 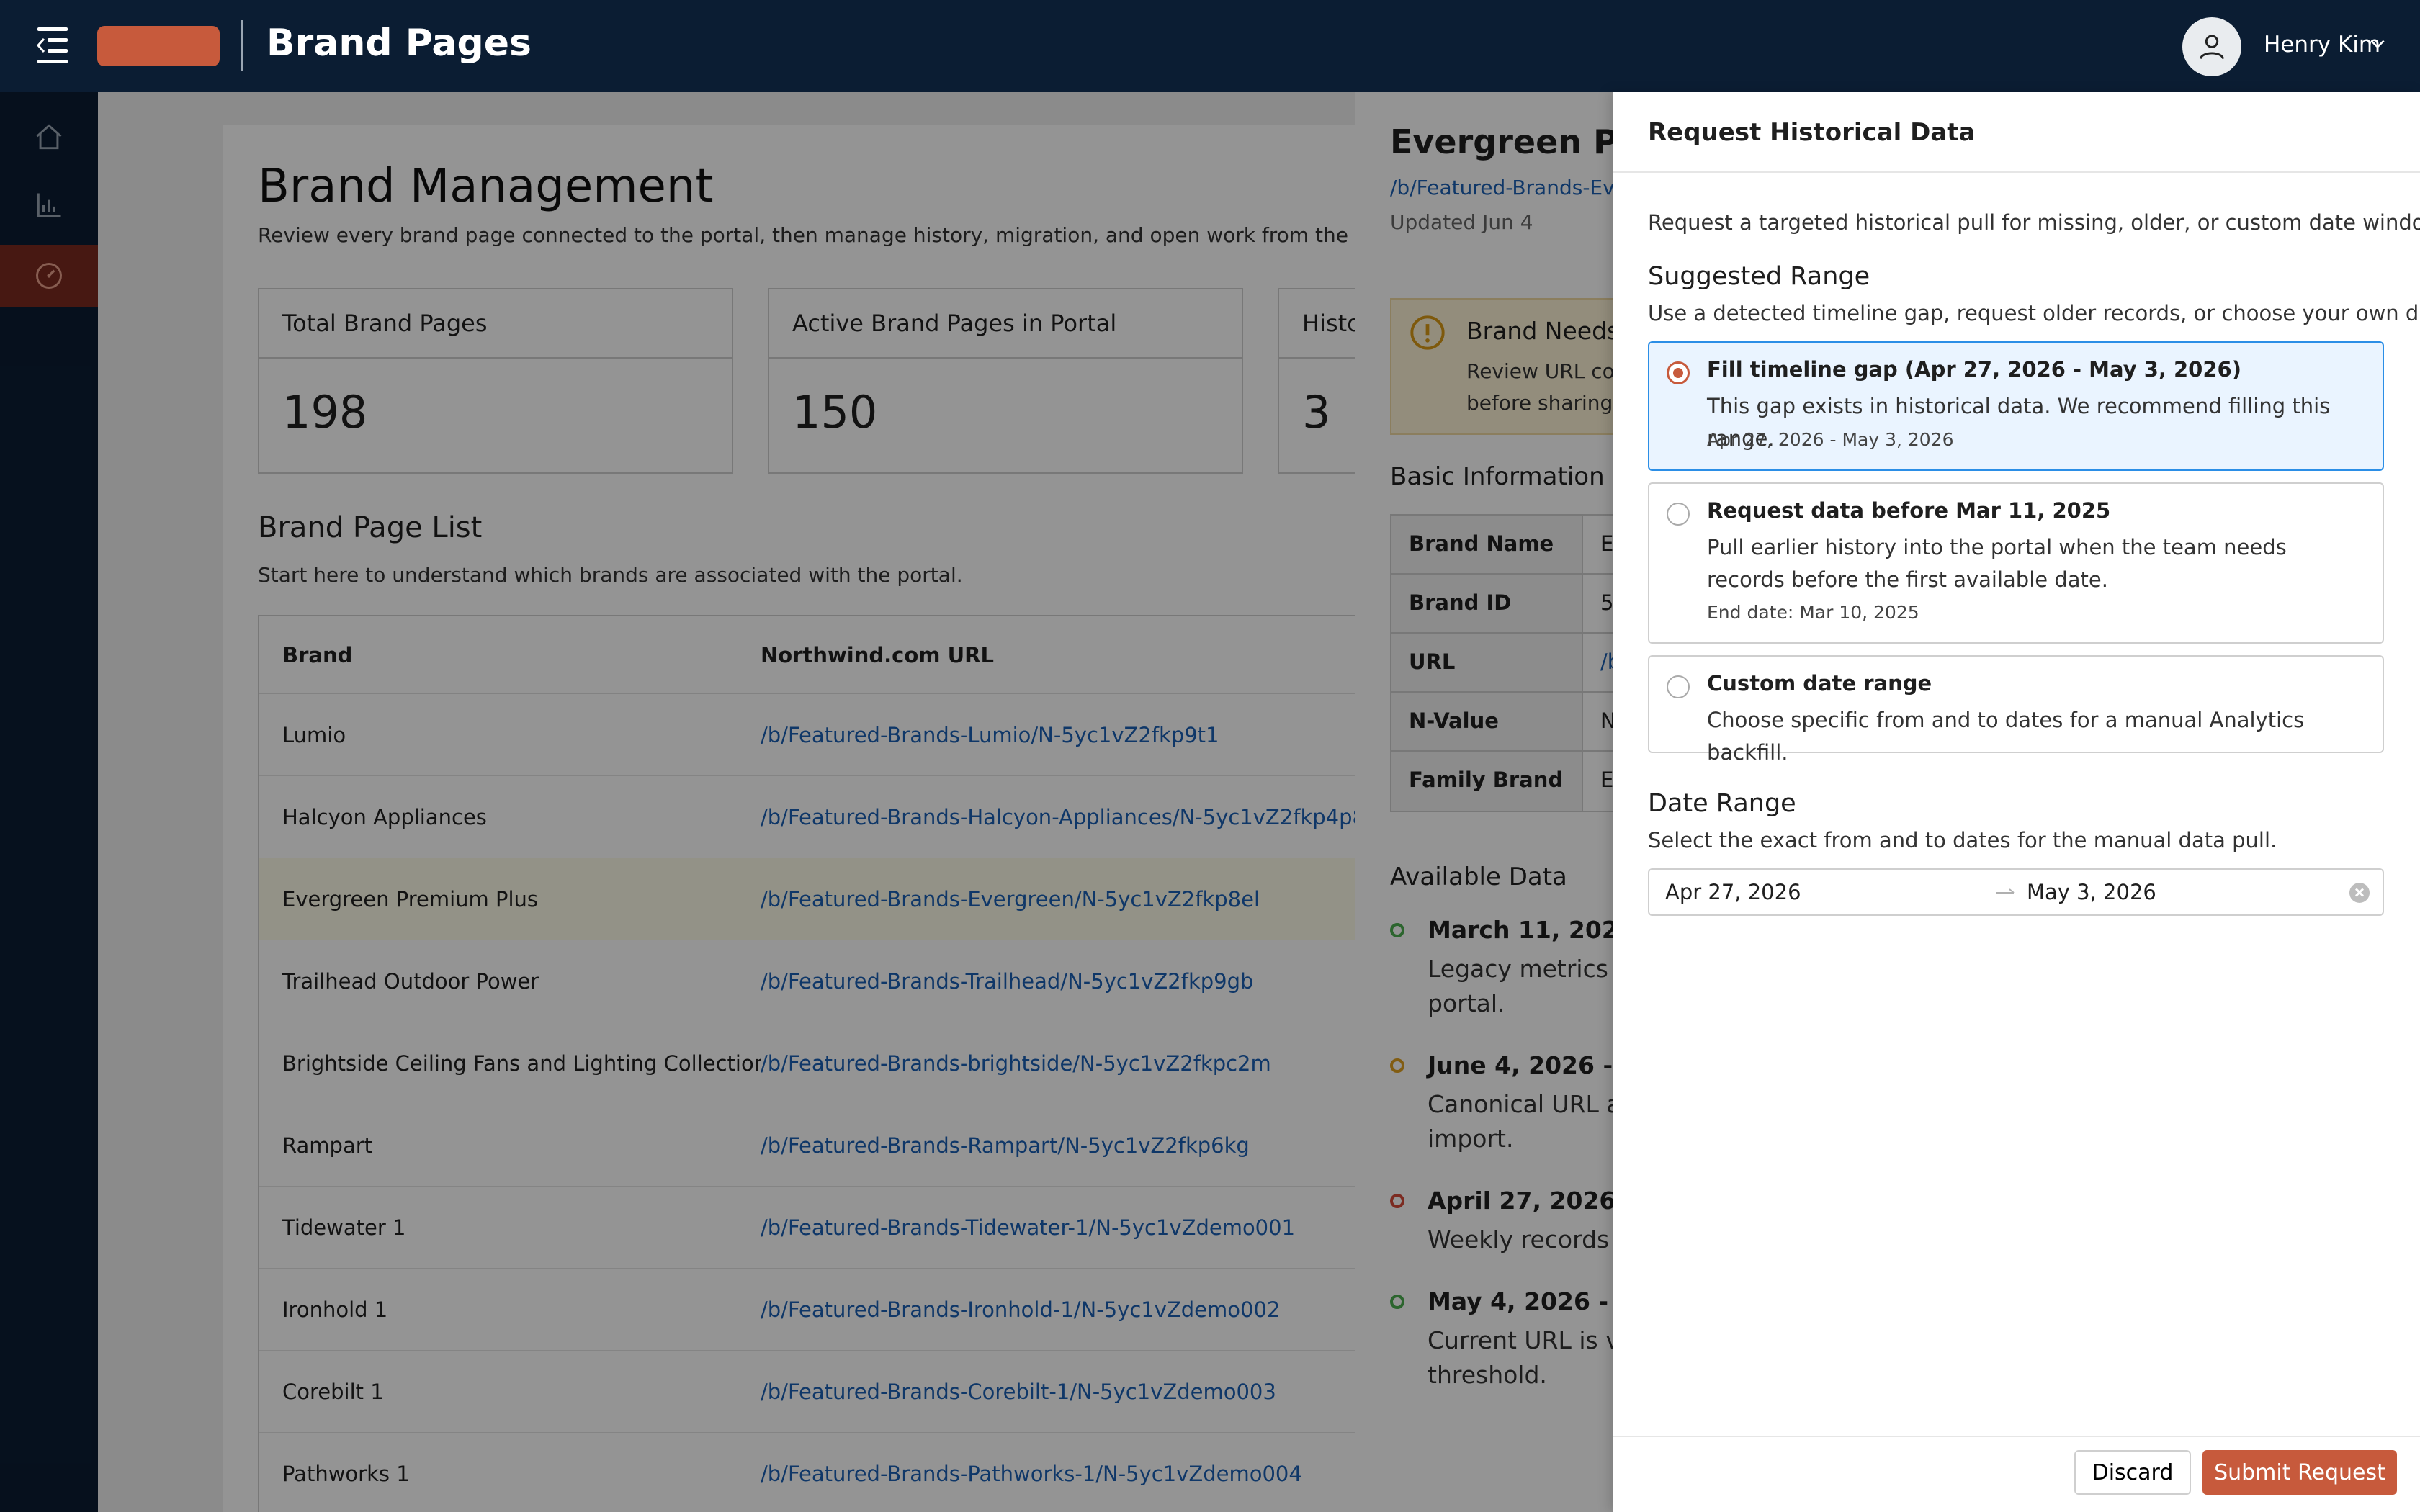 What do you see at coordinates (1485, 802) in the screenshot?
I see `drawer-backdrop` at bounding box center [1485, 802].